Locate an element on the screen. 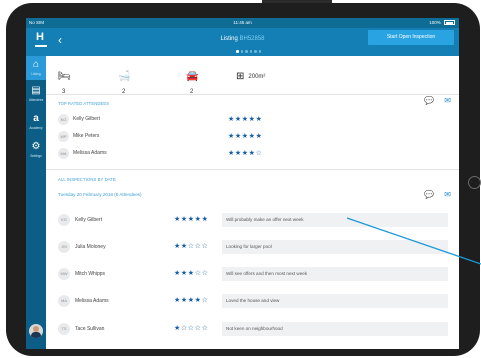  sidebar-item-settings: ⚙ Settings is located at coordinates (36, 150).